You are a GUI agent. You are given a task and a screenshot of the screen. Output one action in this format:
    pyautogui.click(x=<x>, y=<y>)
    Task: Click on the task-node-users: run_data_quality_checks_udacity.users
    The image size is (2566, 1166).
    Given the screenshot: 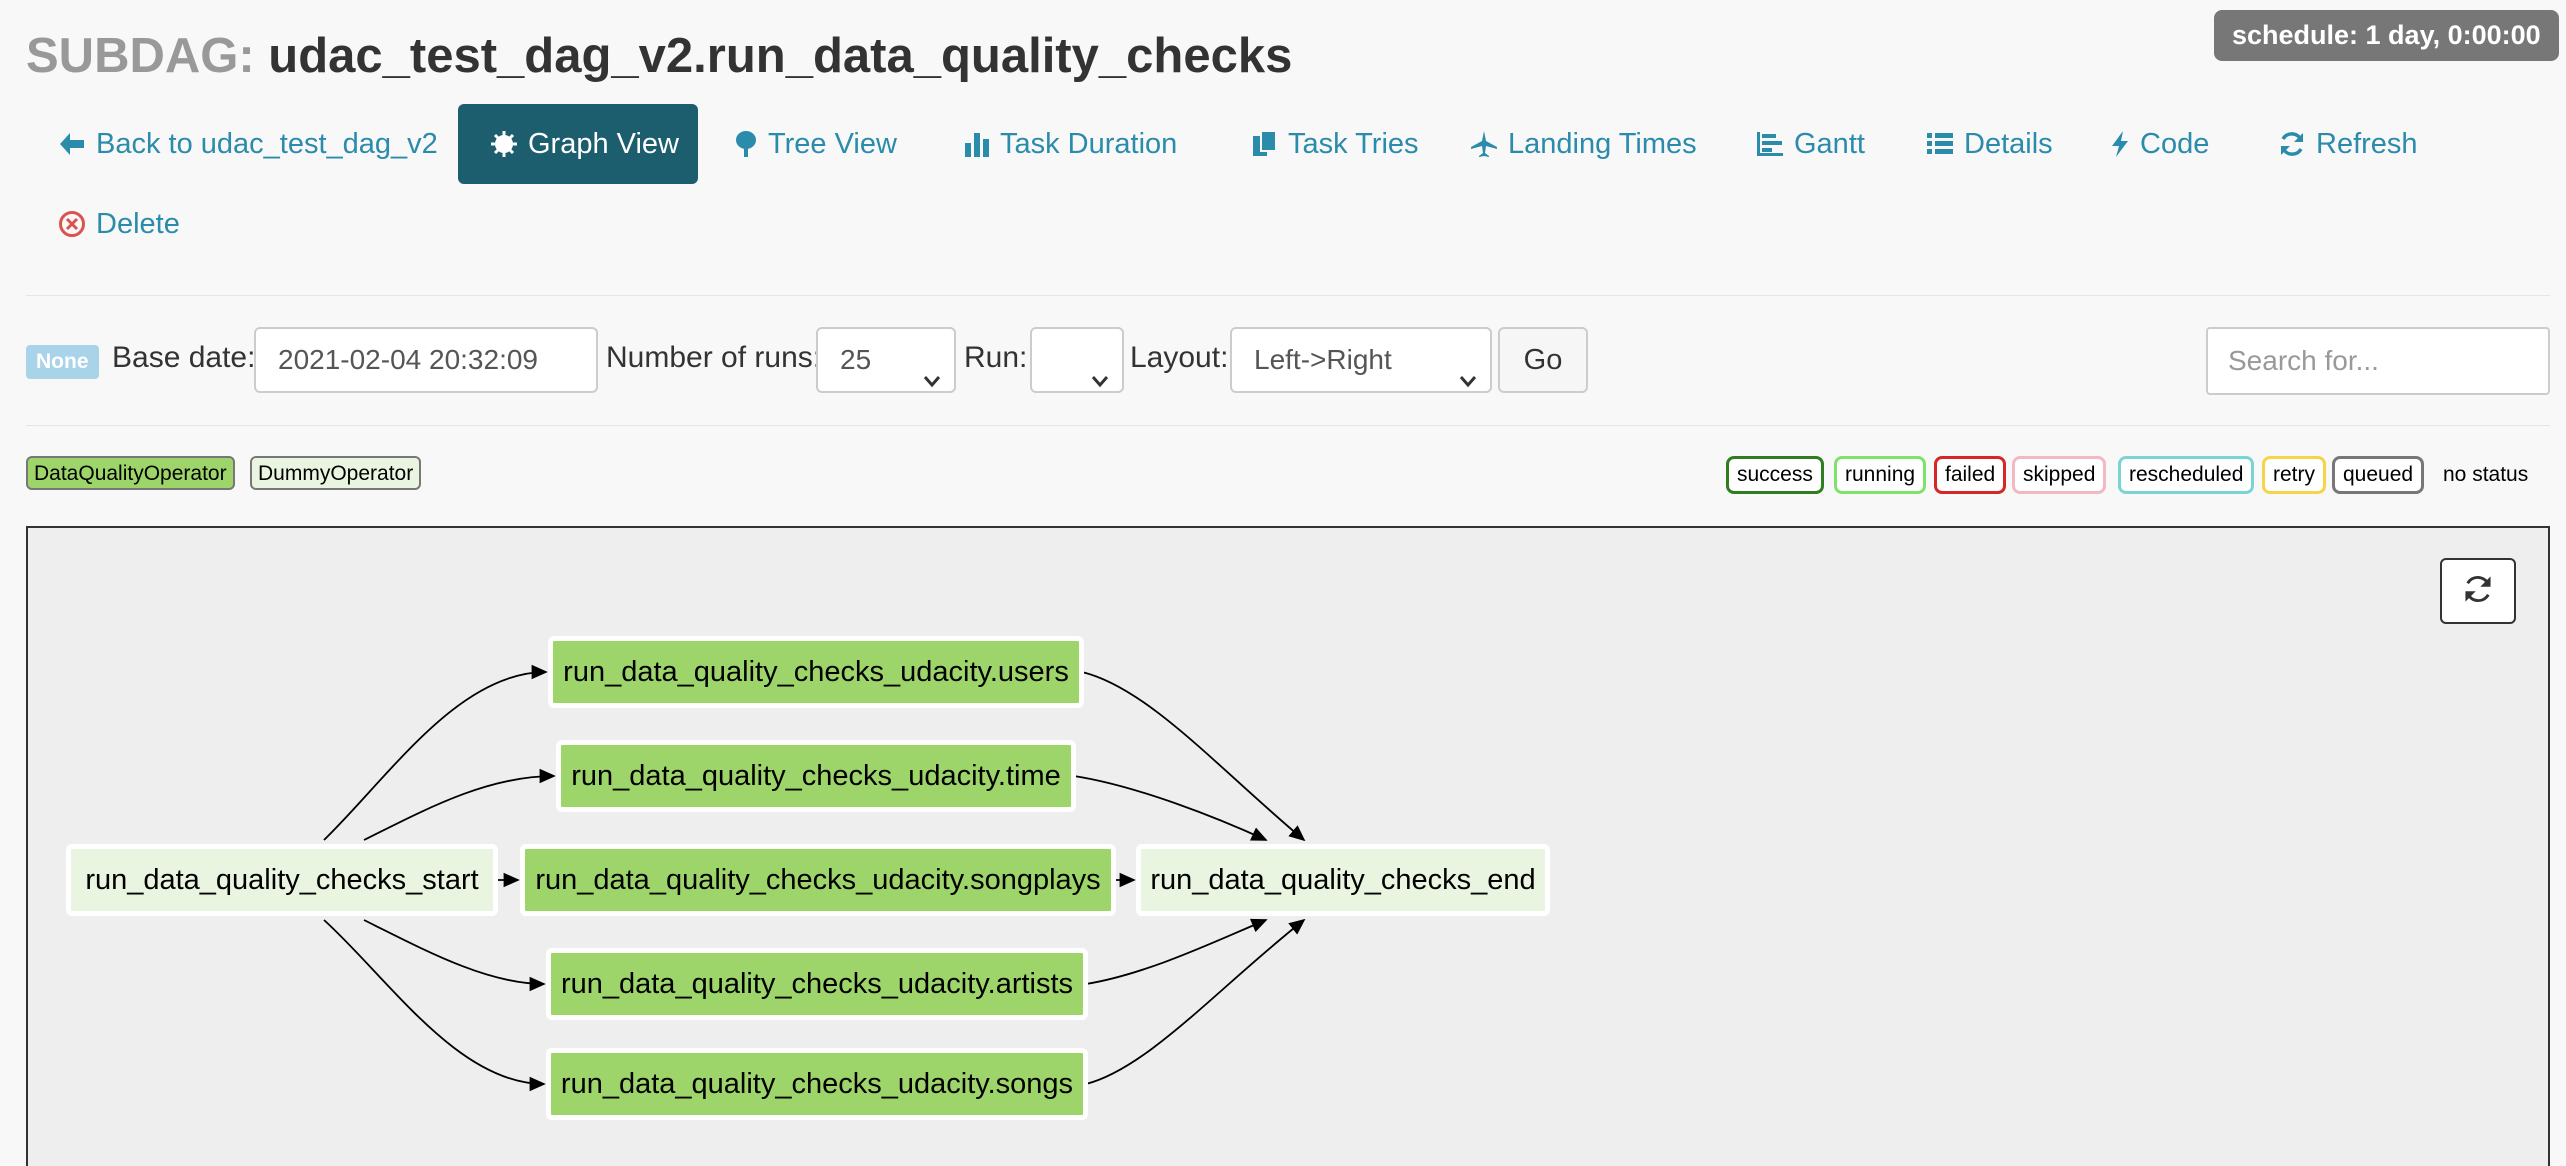 What is the action you would take?
    pyautogui.click(x=816, y=672)
    